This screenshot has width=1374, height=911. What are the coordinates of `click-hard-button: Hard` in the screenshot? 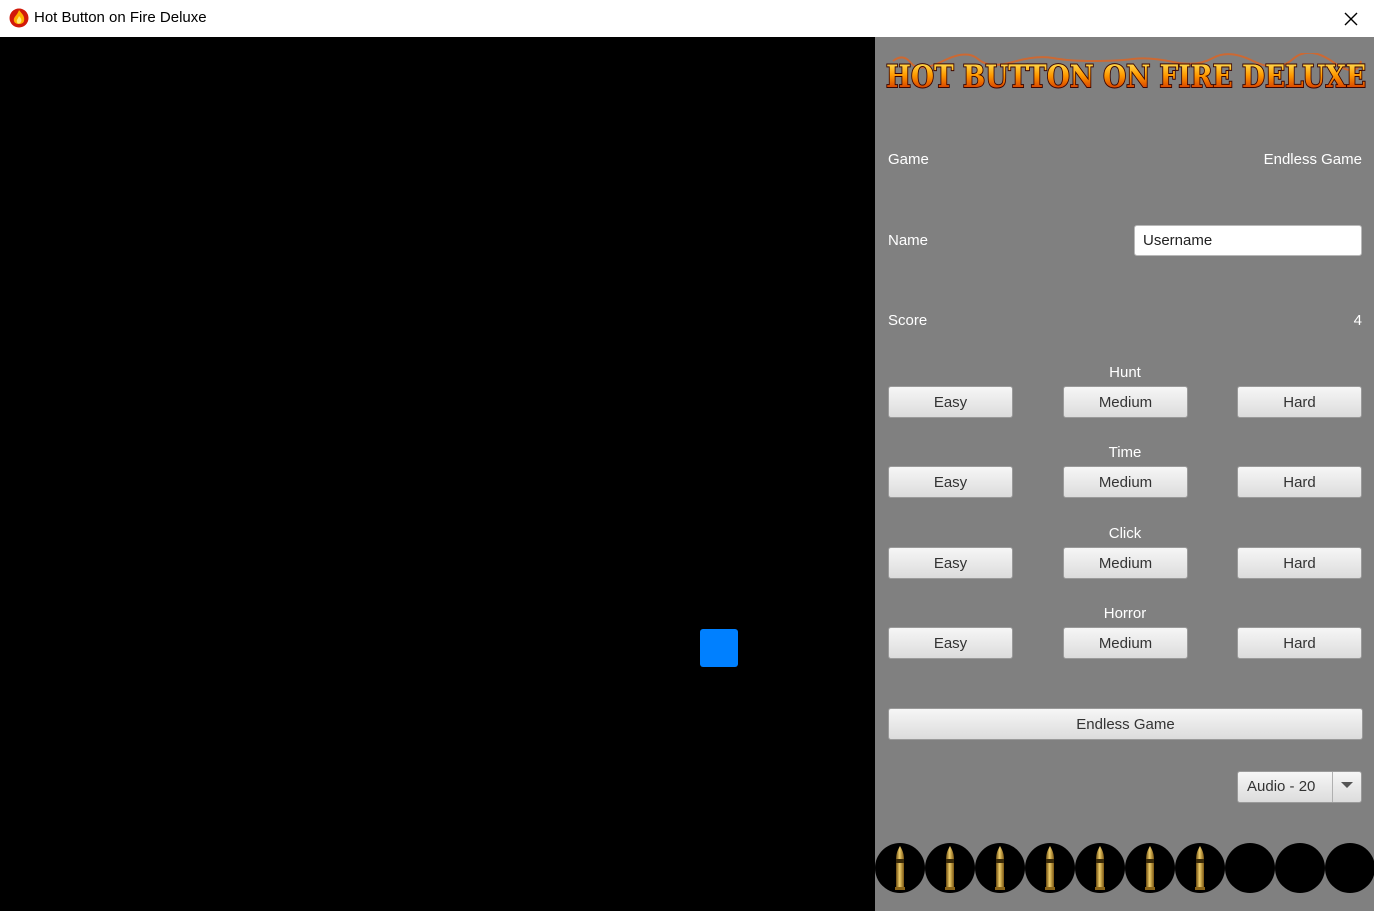 It's located at (1299, 563).